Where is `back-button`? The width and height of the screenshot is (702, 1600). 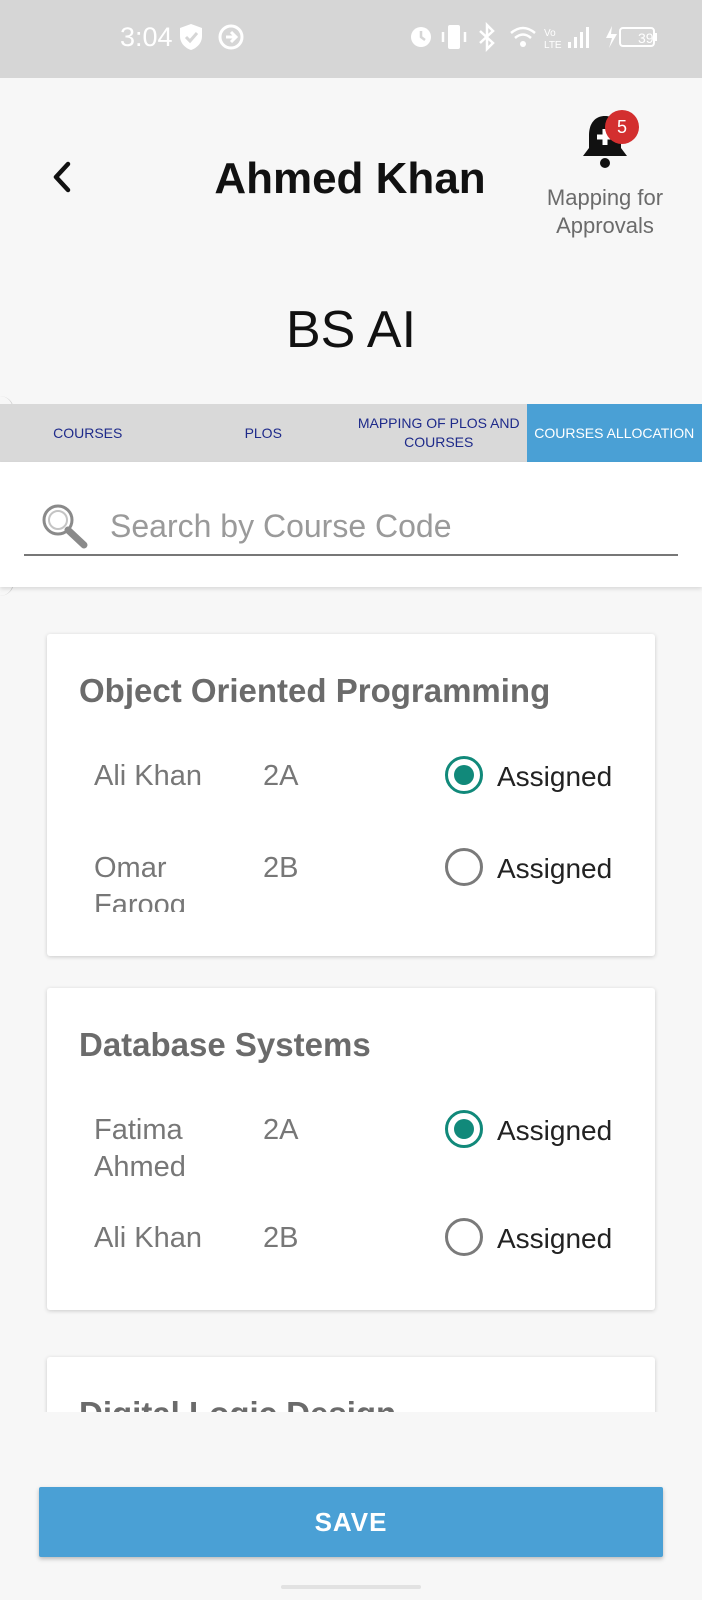 back-button is located at coordinates (62, 177).